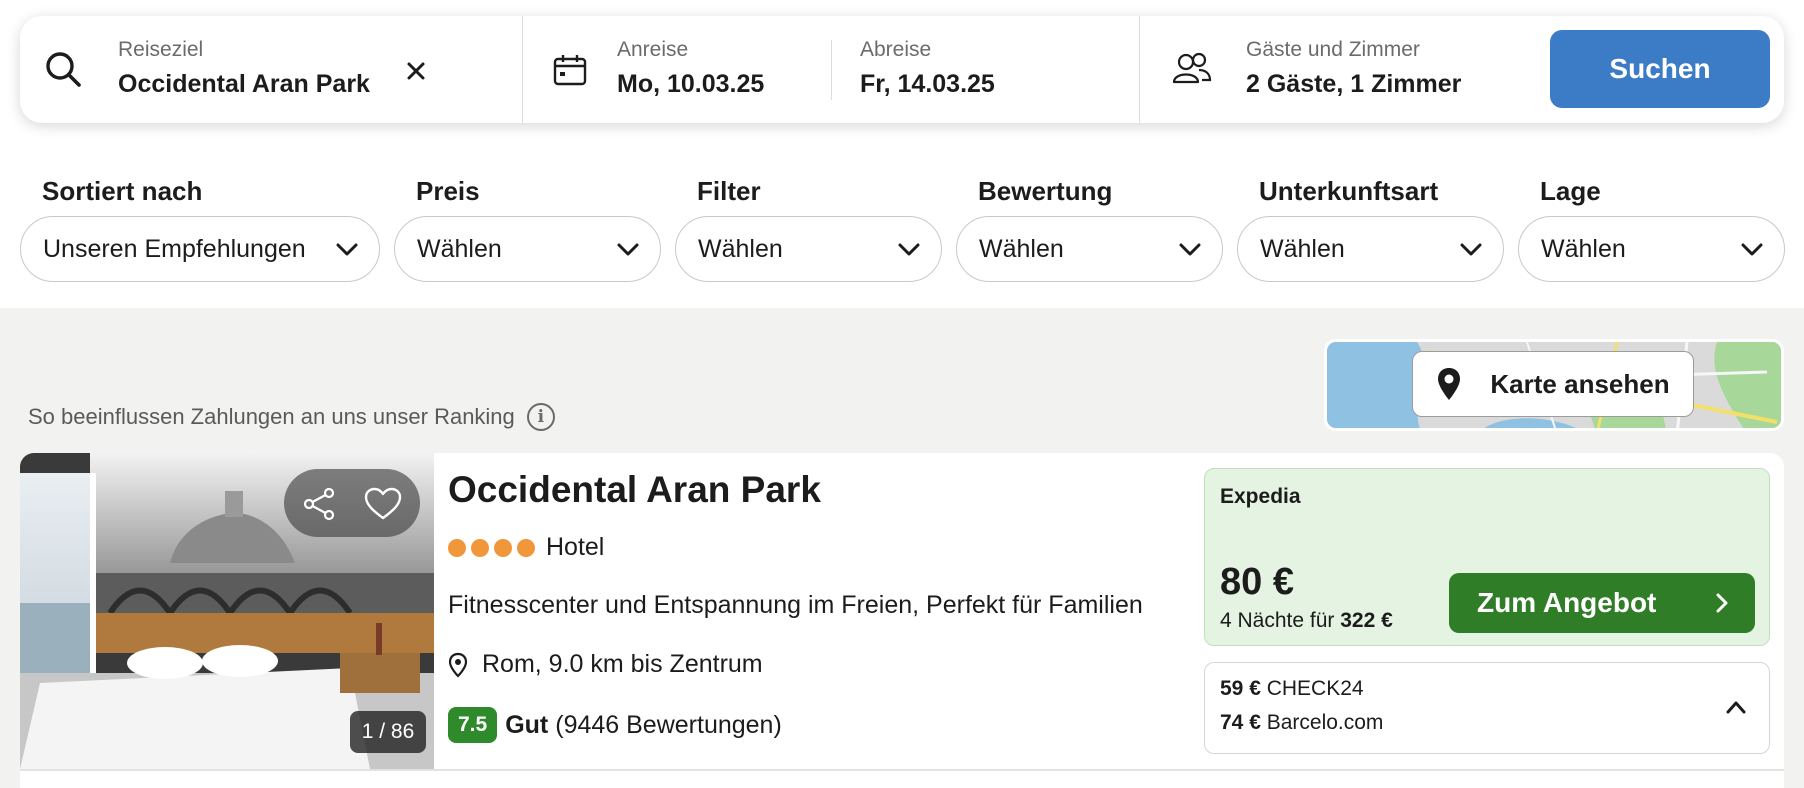 The height and width of the screenshot is (788, 1804). I want to click on filter-price-dropdown: Wählen, so click(527, 249).